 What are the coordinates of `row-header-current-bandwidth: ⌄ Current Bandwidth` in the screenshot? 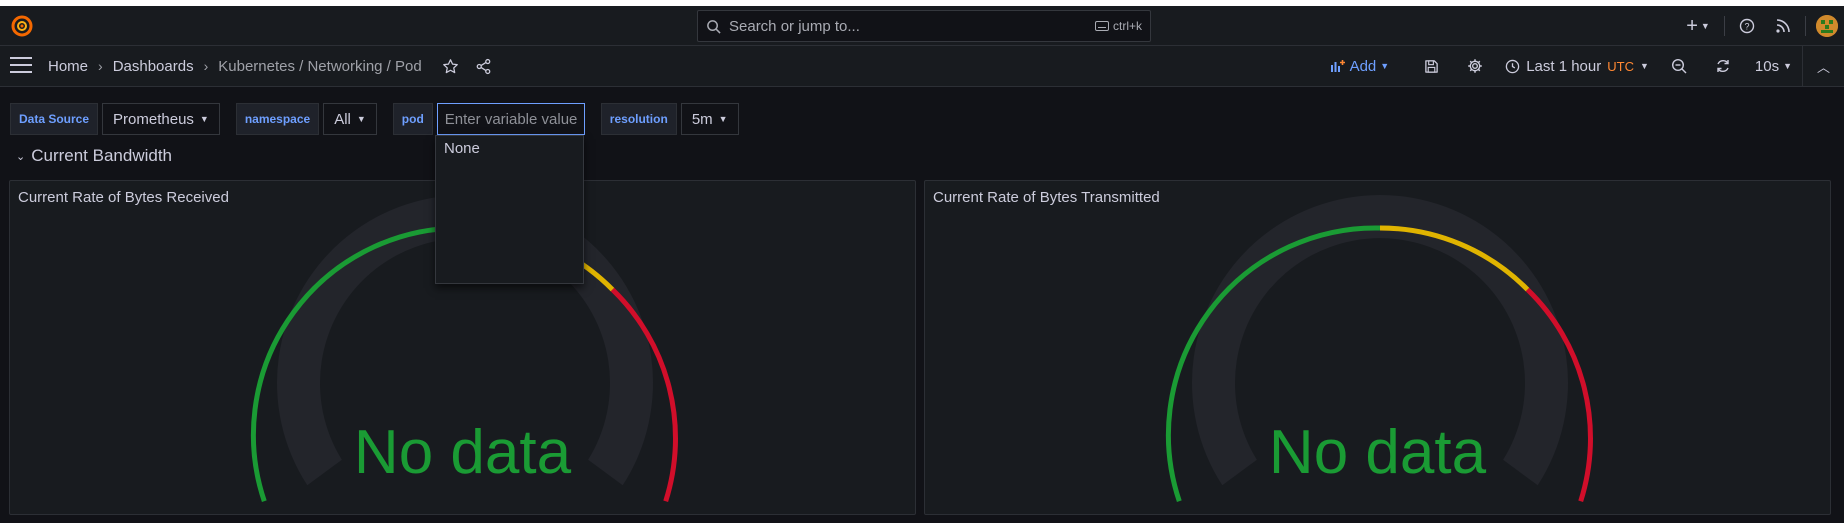 It's located at (94, 156).